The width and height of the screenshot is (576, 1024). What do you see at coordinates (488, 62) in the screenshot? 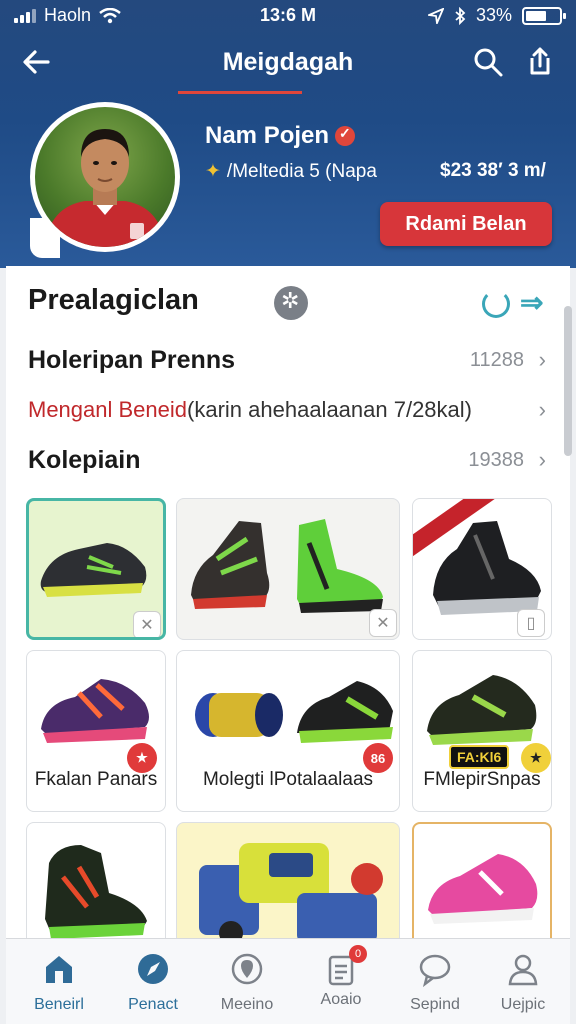
I see `search-icon` at bounding box center [488, 62].